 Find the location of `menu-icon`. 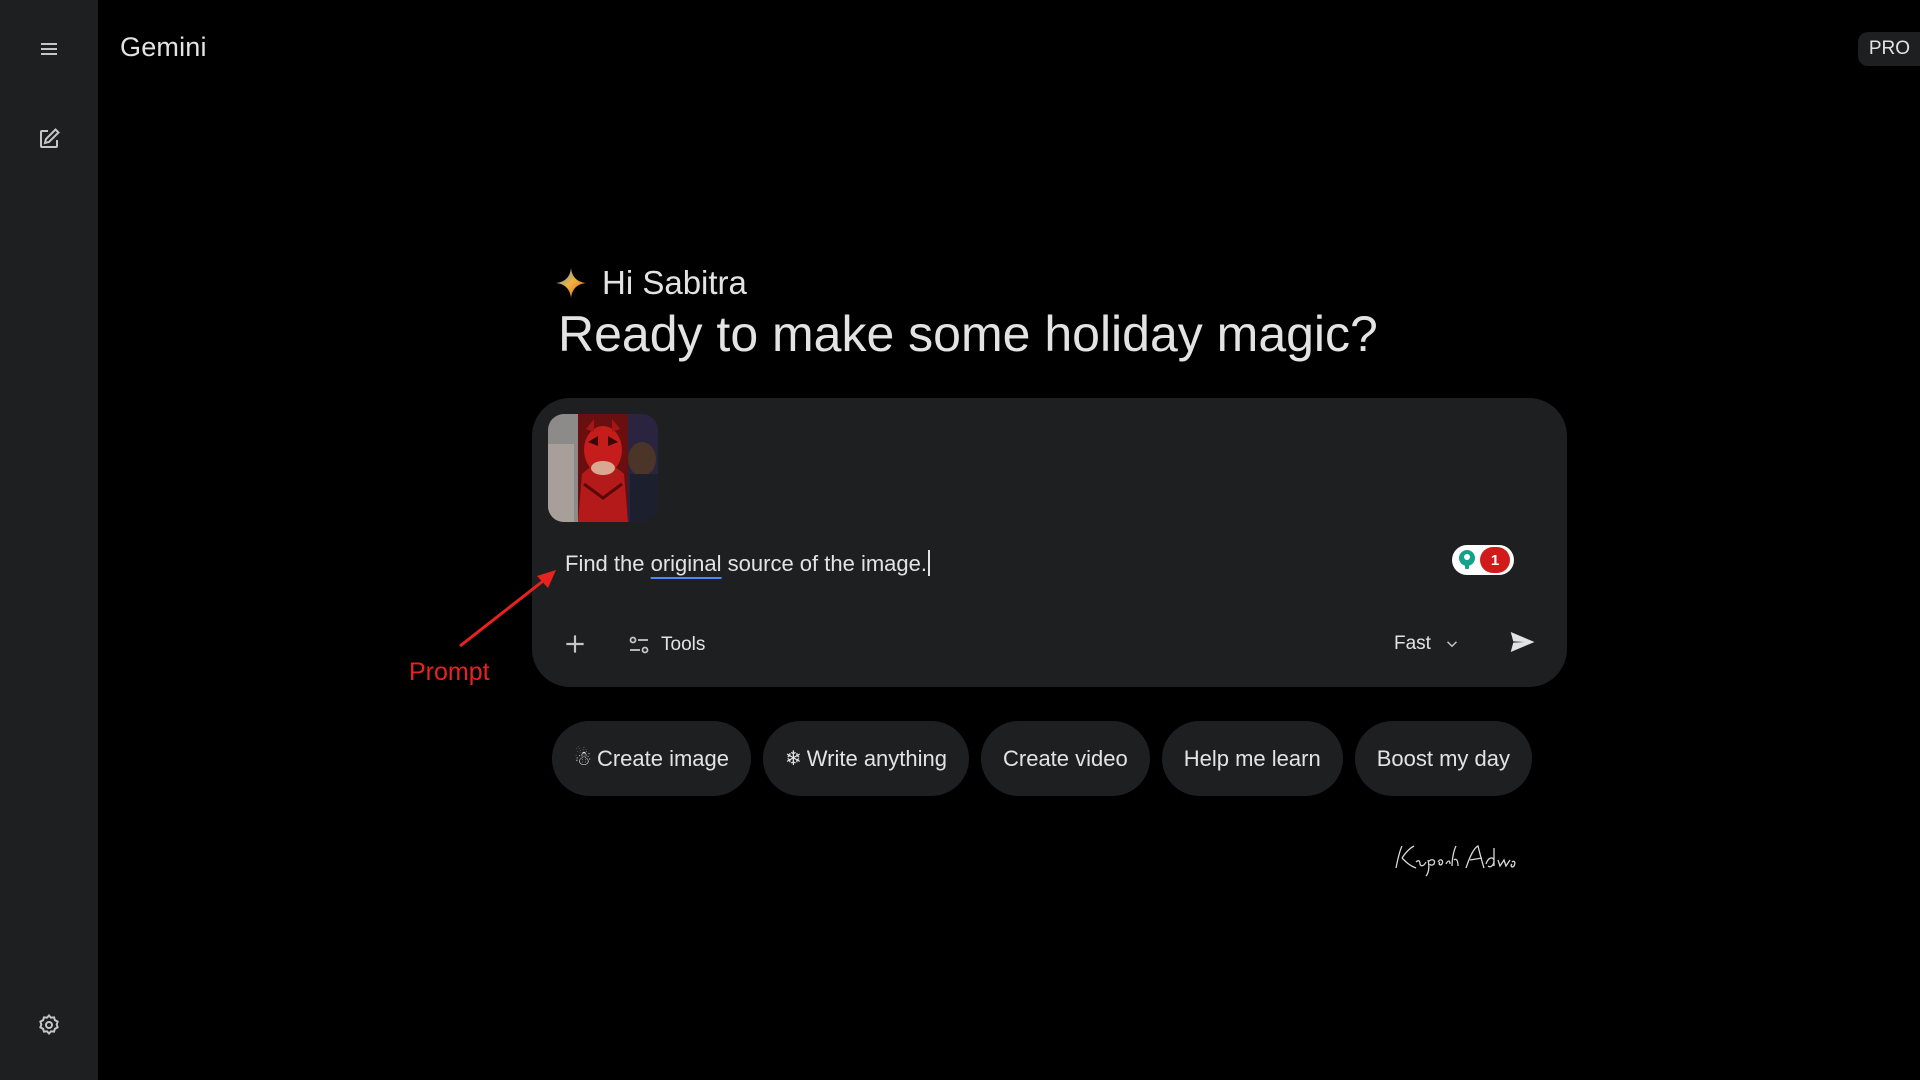

menu-icon is located at coordinates (49, 49).